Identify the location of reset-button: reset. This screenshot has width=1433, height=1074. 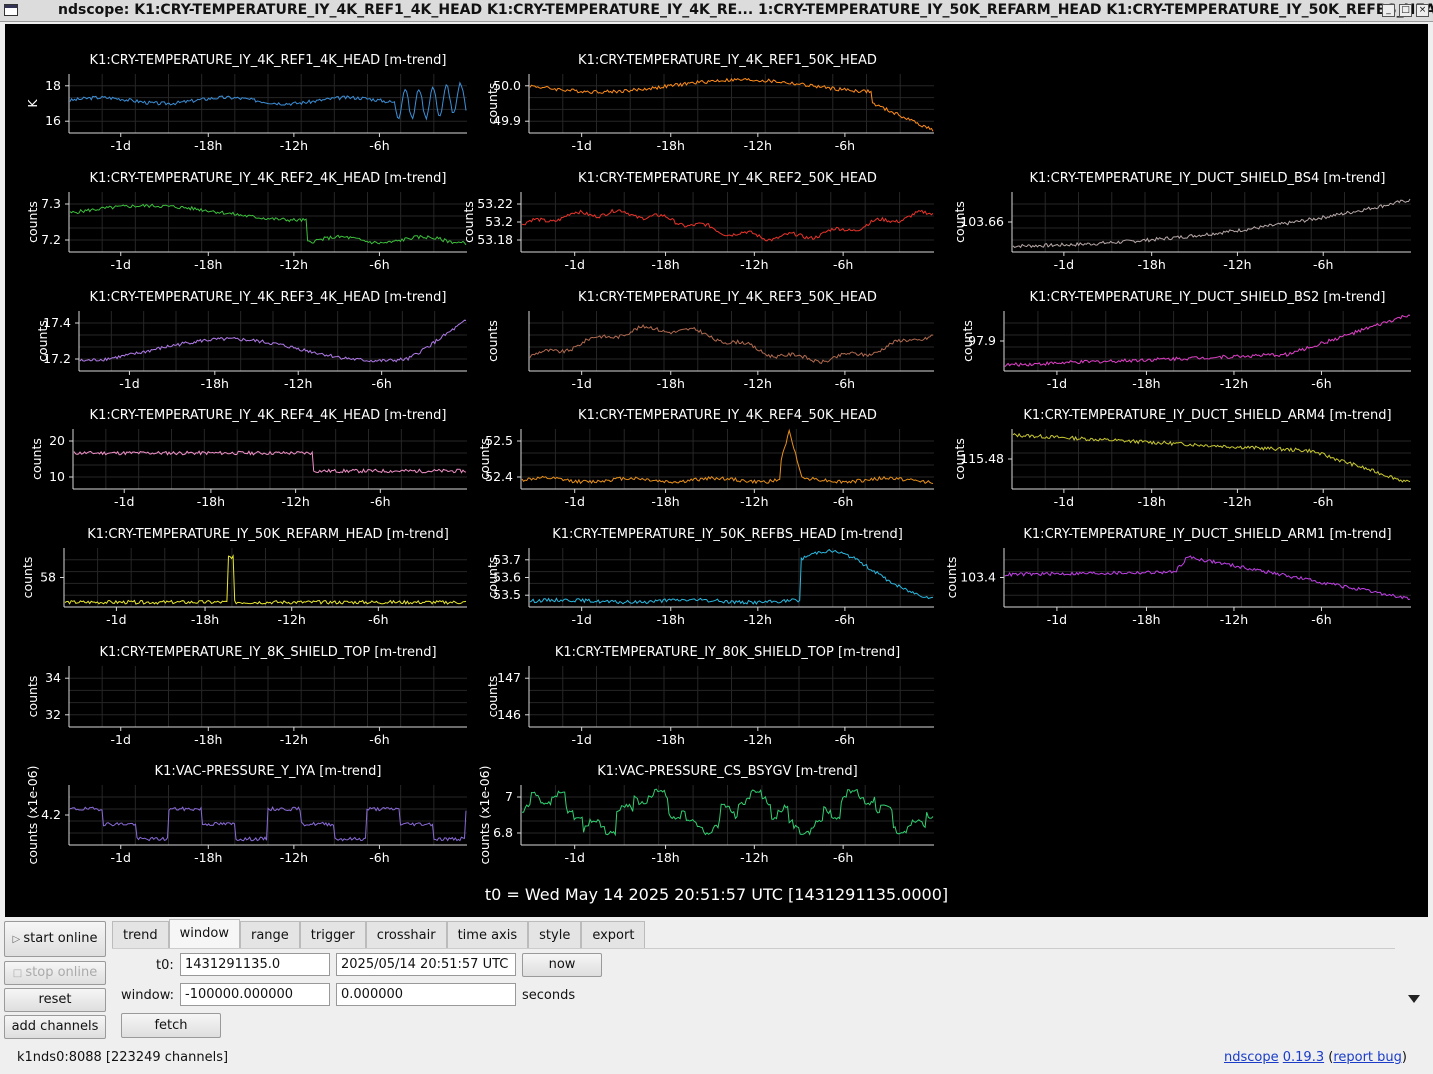
(55, 1000).